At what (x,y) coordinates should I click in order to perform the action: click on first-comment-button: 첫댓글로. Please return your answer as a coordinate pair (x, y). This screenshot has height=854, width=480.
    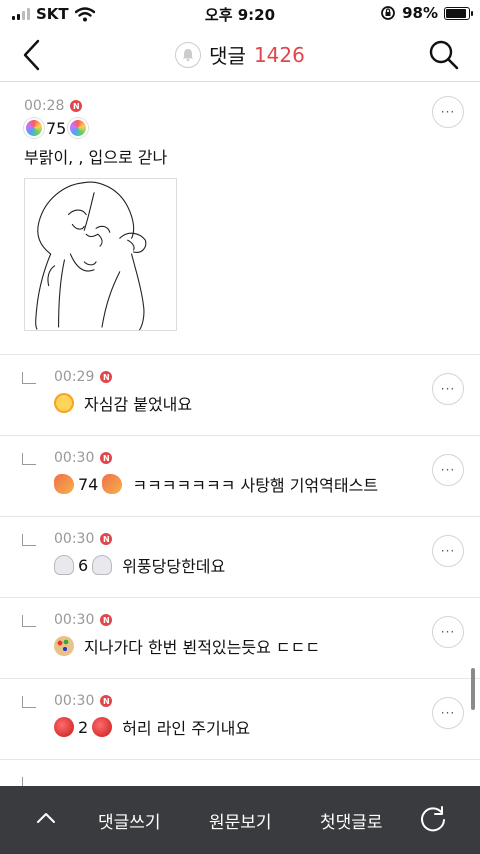
    Looking at the image, I should click on (351, 820).